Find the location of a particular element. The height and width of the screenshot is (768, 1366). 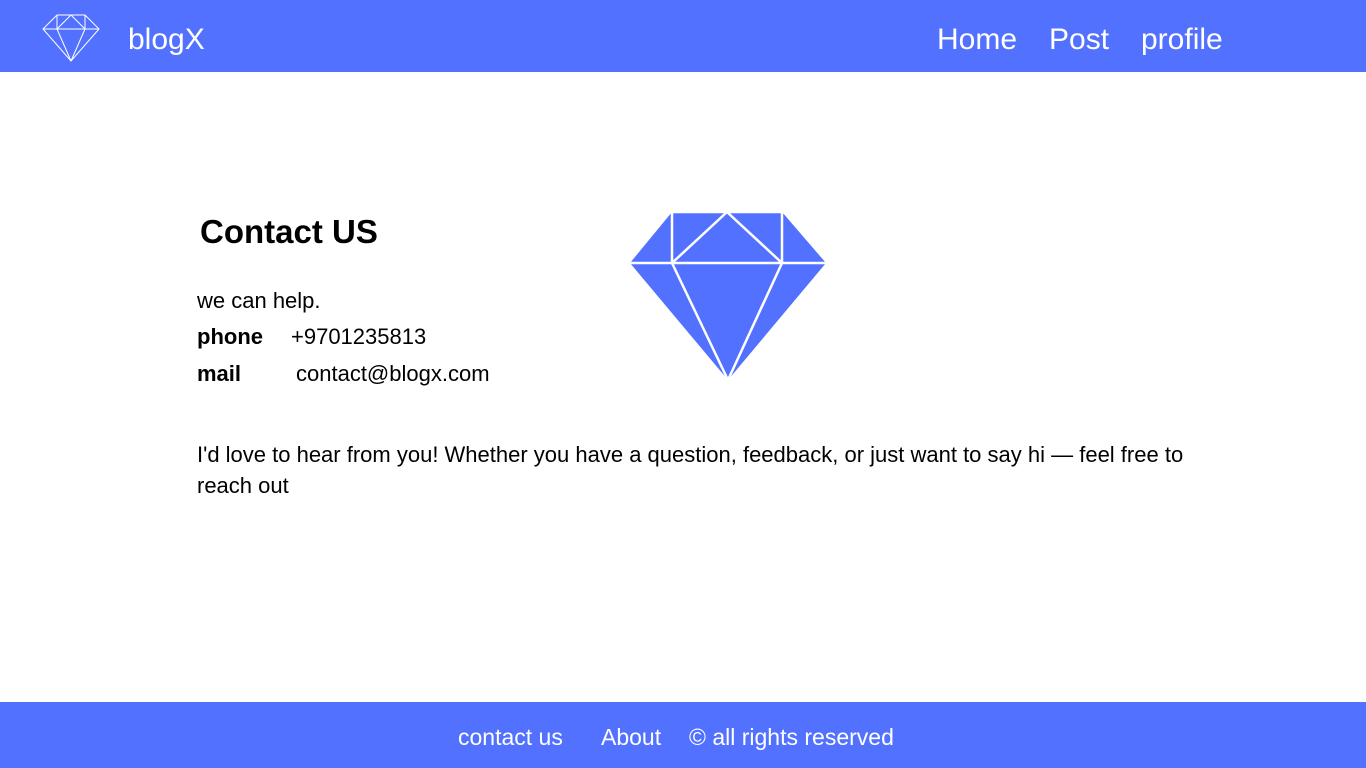

page-title: Contact US is located at coordinates (289, 231).